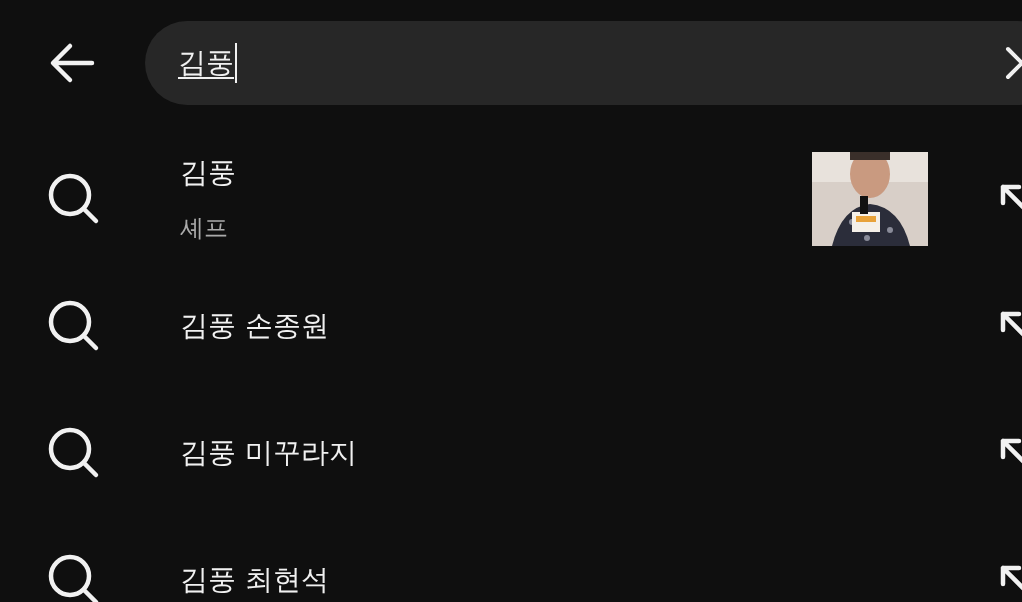  What do you see at coordinates (204, 228) in the screenshot?
I see `suggestion-subtitle: 셰프` at bounding box center [204, 228].